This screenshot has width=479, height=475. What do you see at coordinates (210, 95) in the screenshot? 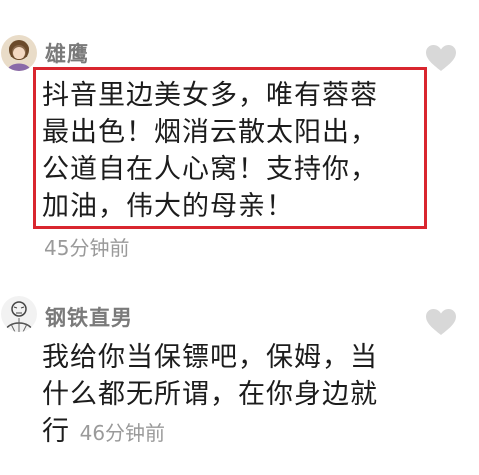
I see `comment-line: 抖音里边美女多，唯有蓉蓉` at bounding box center [210, 95].